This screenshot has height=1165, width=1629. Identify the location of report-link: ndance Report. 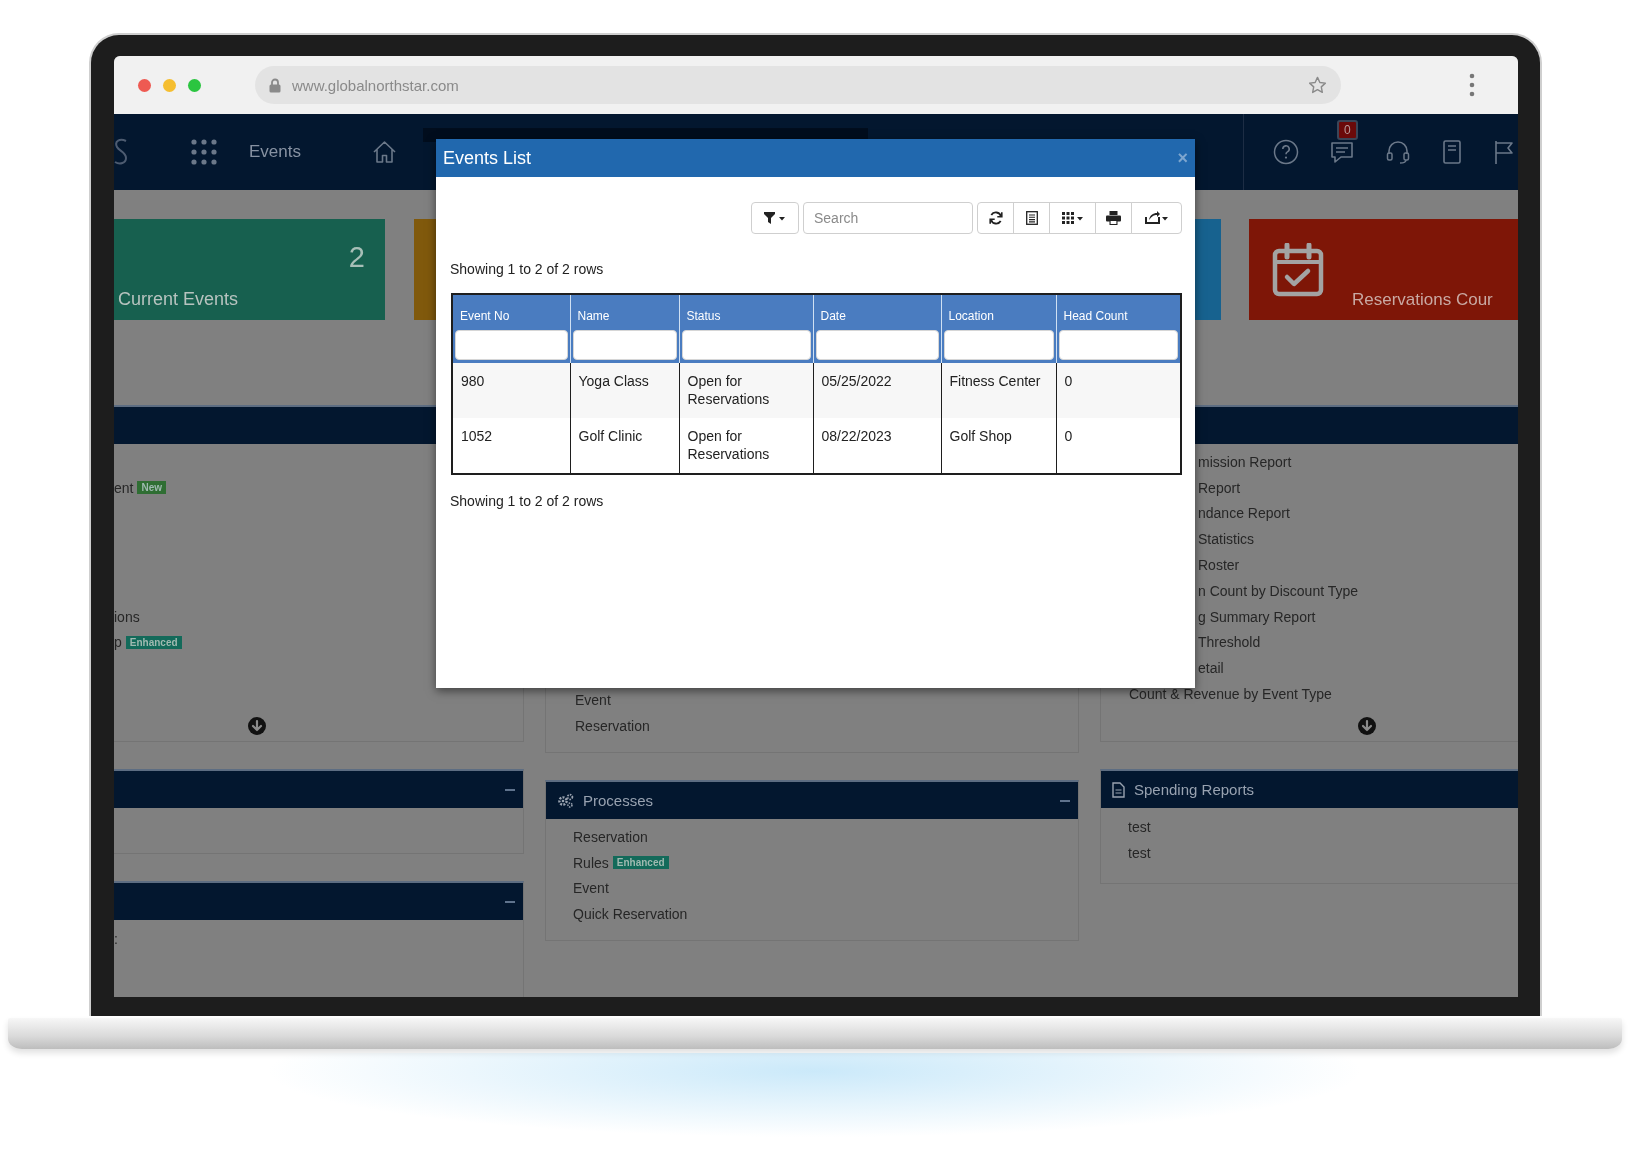
(1244, 513).